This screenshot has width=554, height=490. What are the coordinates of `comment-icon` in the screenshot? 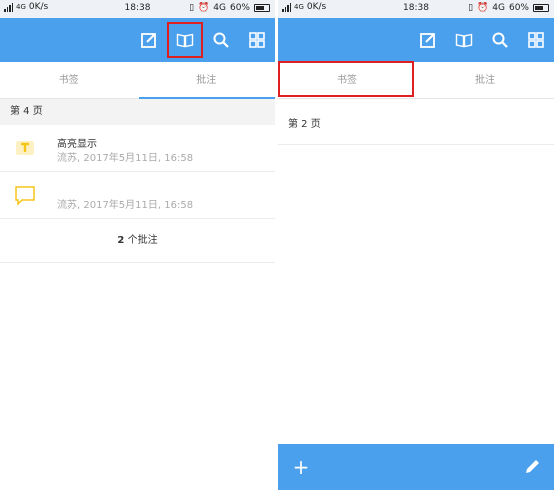 It's located at (25, 196).